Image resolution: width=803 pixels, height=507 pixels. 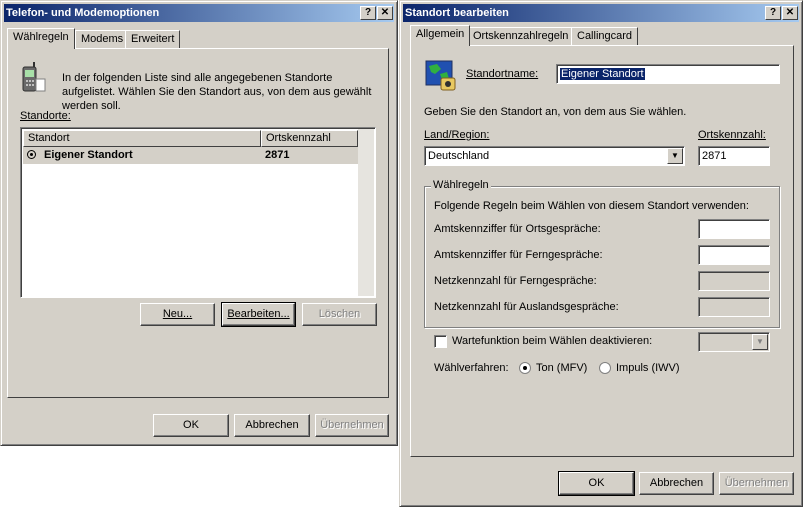 I want to click on area-code-label: Ortskennzahl:, so click(x=732, y=135).